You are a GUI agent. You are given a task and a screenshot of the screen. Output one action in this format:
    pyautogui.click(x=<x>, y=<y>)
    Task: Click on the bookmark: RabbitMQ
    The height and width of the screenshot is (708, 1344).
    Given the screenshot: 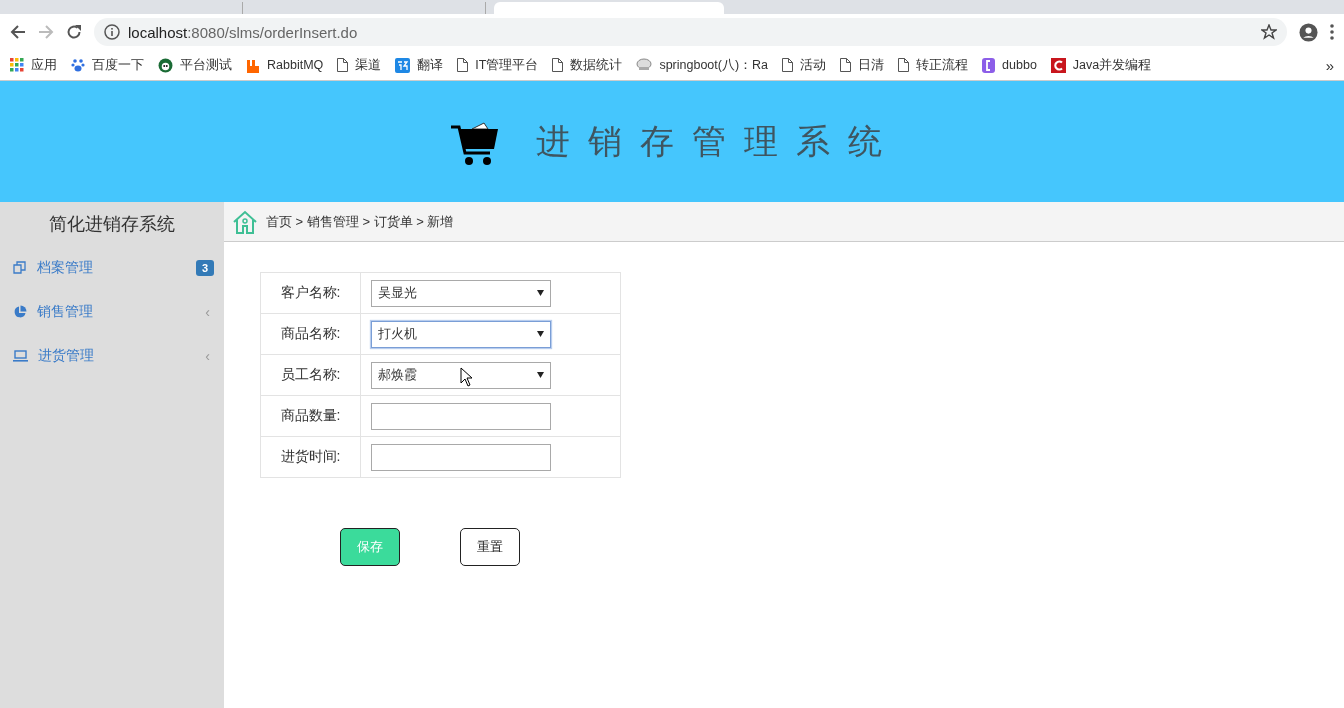 What is the action you would take?
    pyautogui.click(x=285, y=65)
    